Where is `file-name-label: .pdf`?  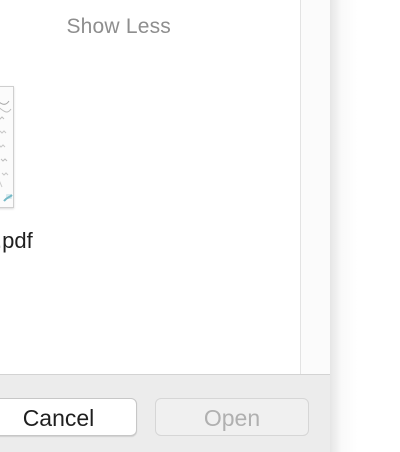
file-name-label: .pdf is located at coordinates (16, 240).